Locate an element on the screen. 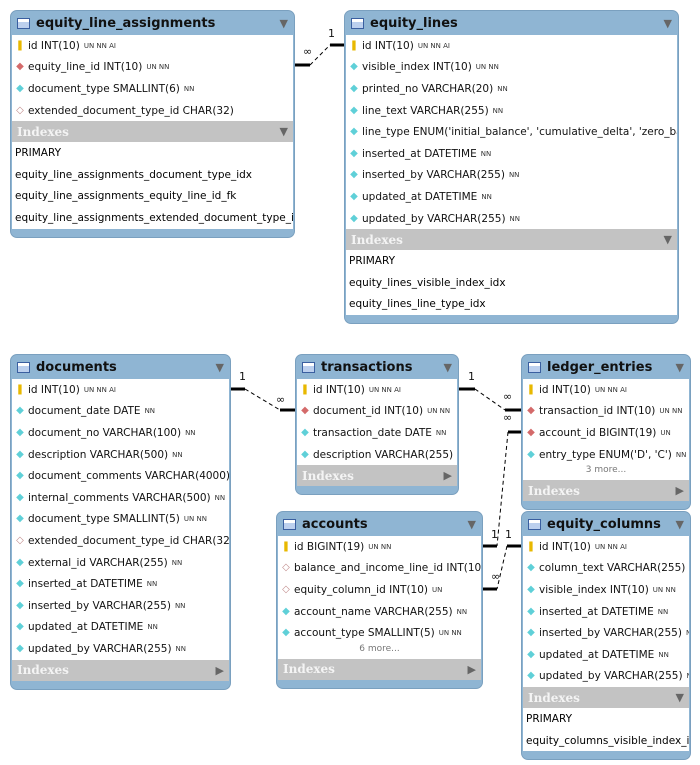  column-row: ◆ account_id BIGINT(19) UN is located at coordinates (606, 433).